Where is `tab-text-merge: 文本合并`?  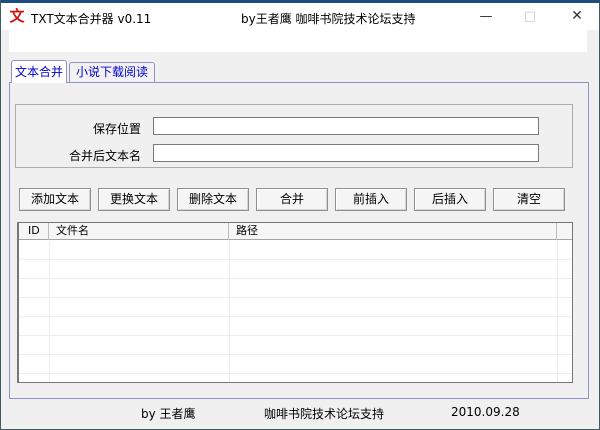 tab-text-merge: 文本合并 is located at coordinates (39, 71).